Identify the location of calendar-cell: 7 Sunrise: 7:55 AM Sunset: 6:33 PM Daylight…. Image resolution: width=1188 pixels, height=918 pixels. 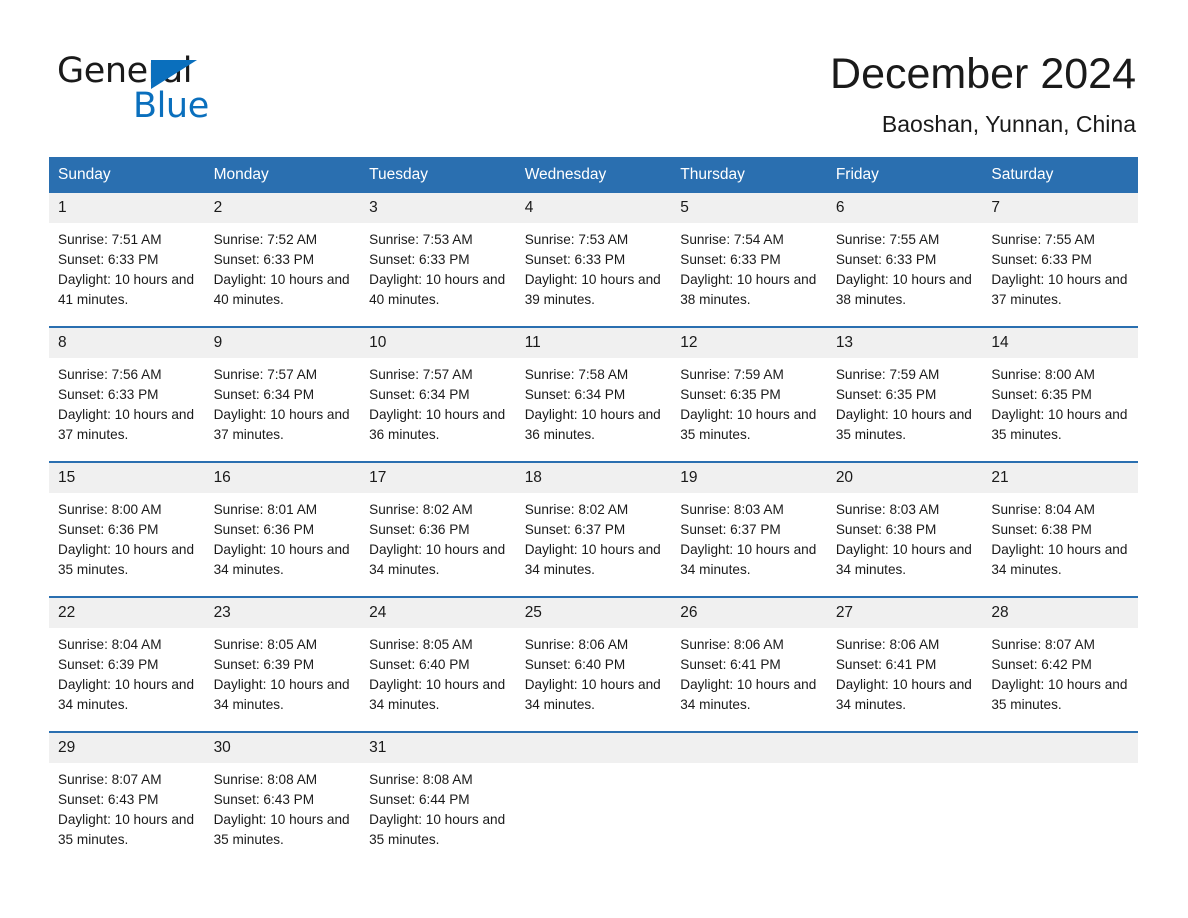
(1060, 260).